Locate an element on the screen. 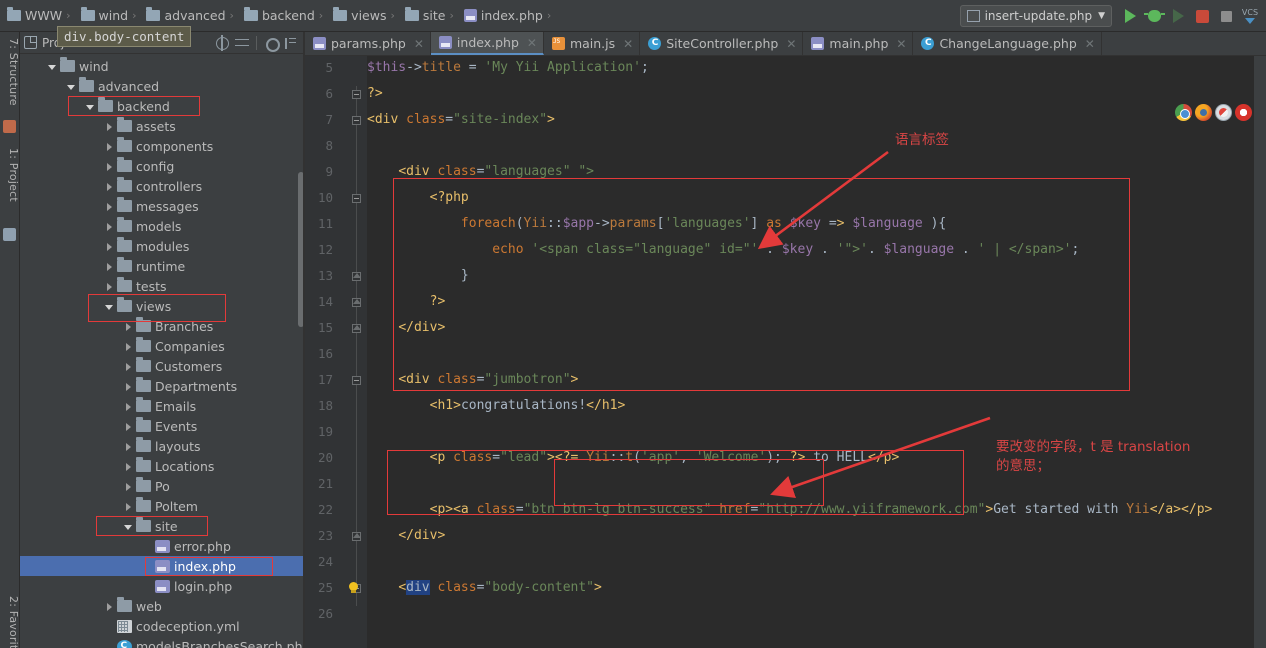 The height and width of the screenshot is (648, 1266). breadcrumb-item-views: views › is located at coordinates (366, 16).